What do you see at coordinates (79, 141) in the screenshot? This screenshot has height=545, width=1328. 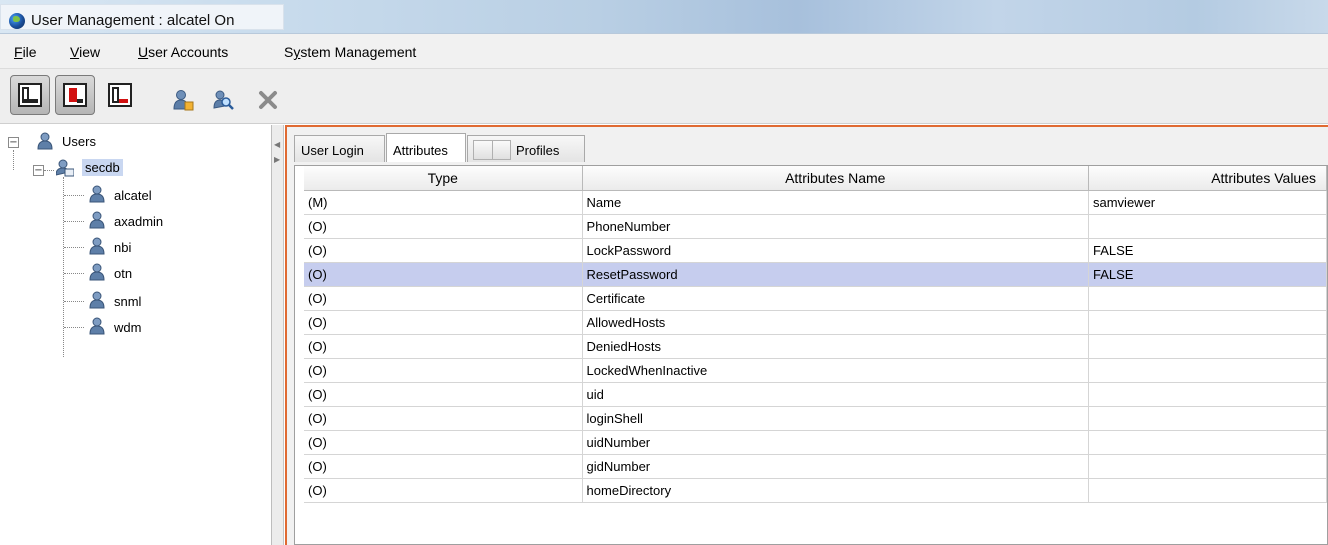 I see `tree-node-users: Users` at bounding box center [79, 141].